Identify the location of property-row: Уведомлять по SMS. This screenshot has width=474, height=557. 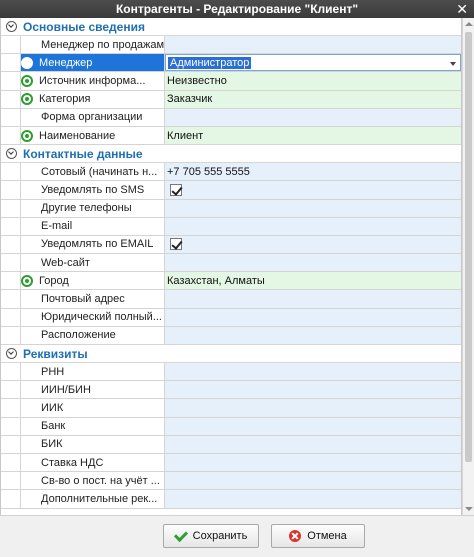
(231, 190).